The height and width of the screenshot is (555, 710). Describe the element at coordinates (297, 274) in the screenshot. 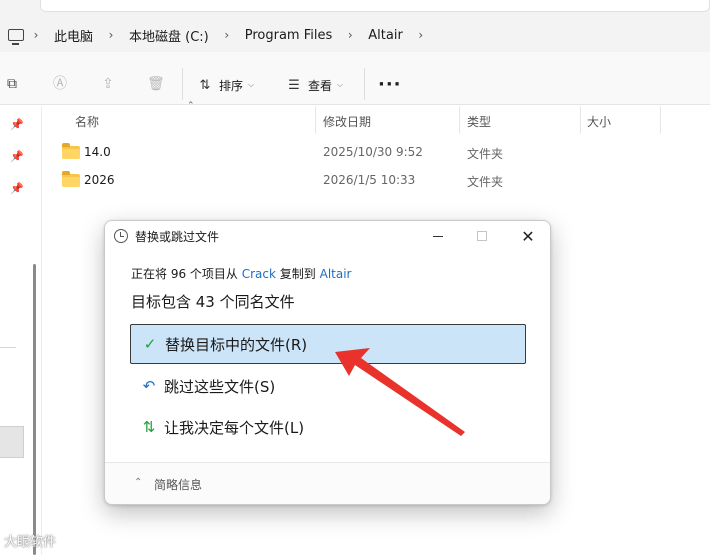

I see `status-mid: 复制到` at that location.